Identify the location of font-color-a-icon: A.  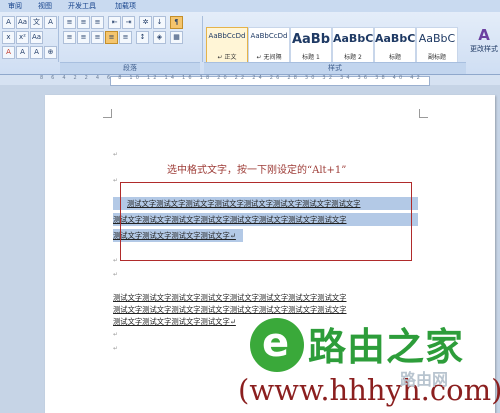
(8, 52).